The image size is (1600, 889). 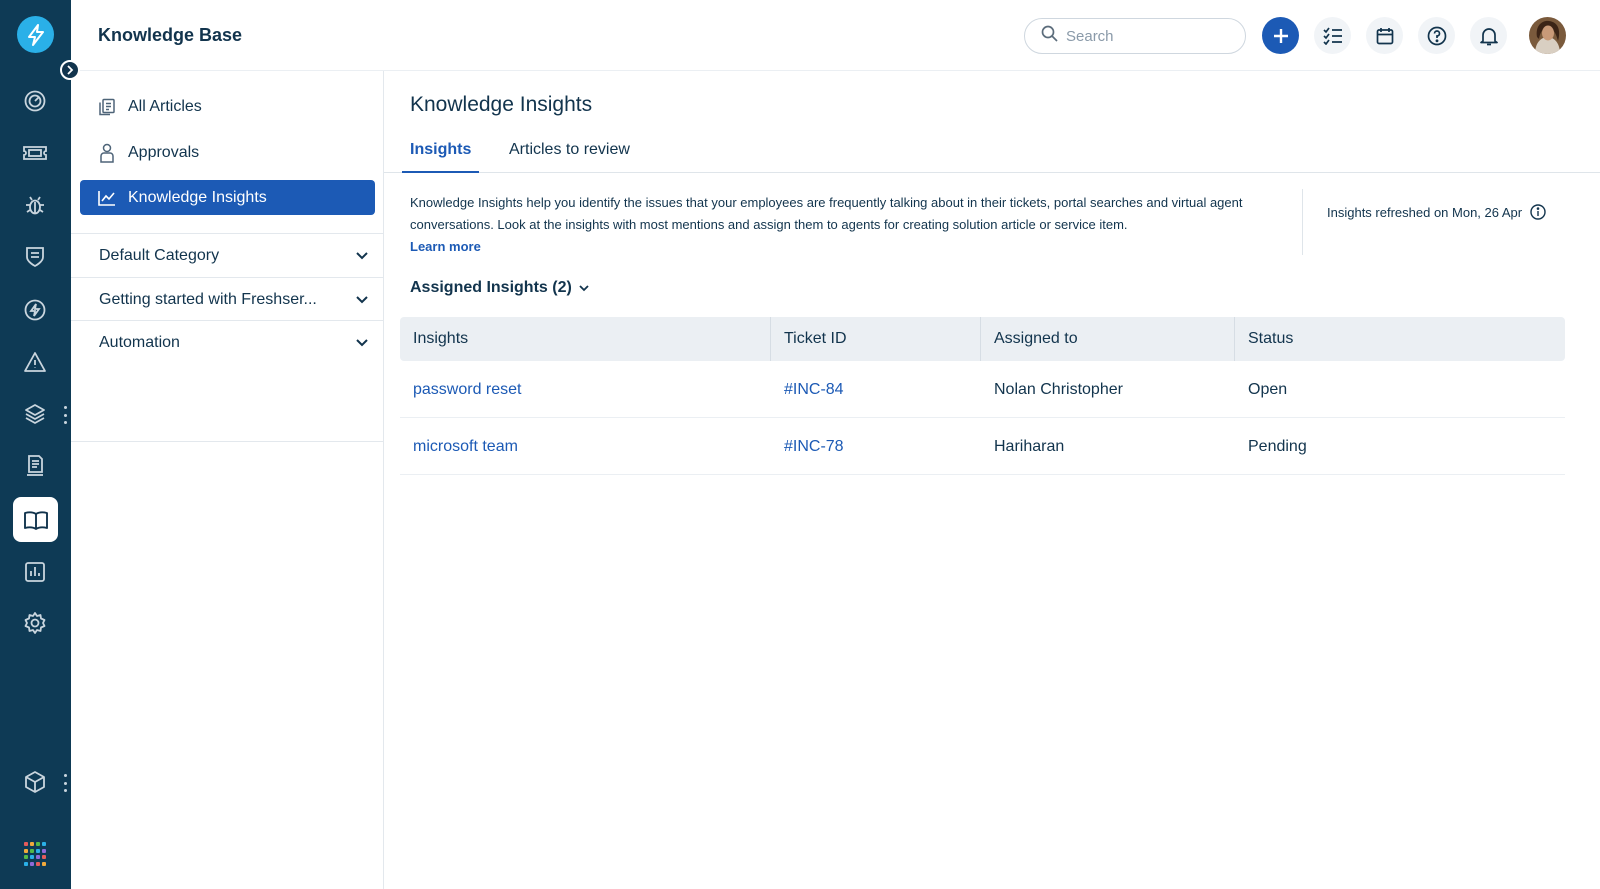 I want to click on left-rail, so click(x=35, y=444).